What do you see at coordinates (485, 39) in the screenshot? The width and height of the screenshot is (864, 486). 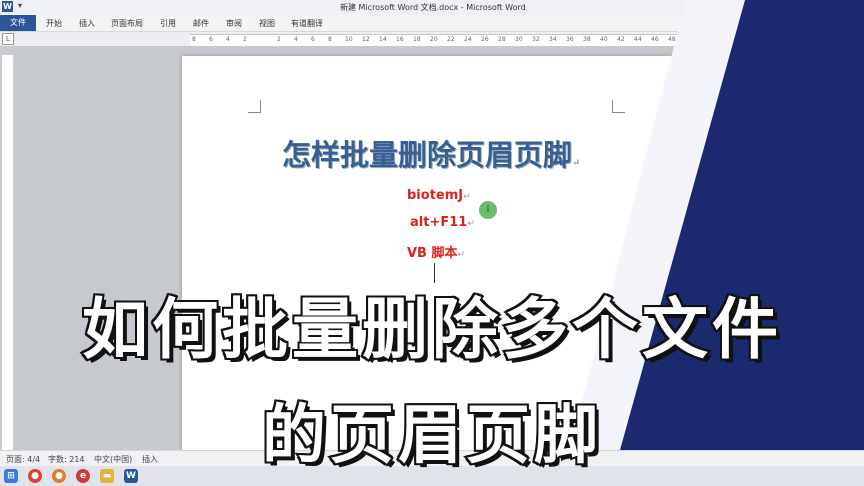 I see `ruler-tick: 26` at bounding box center [485, 39].